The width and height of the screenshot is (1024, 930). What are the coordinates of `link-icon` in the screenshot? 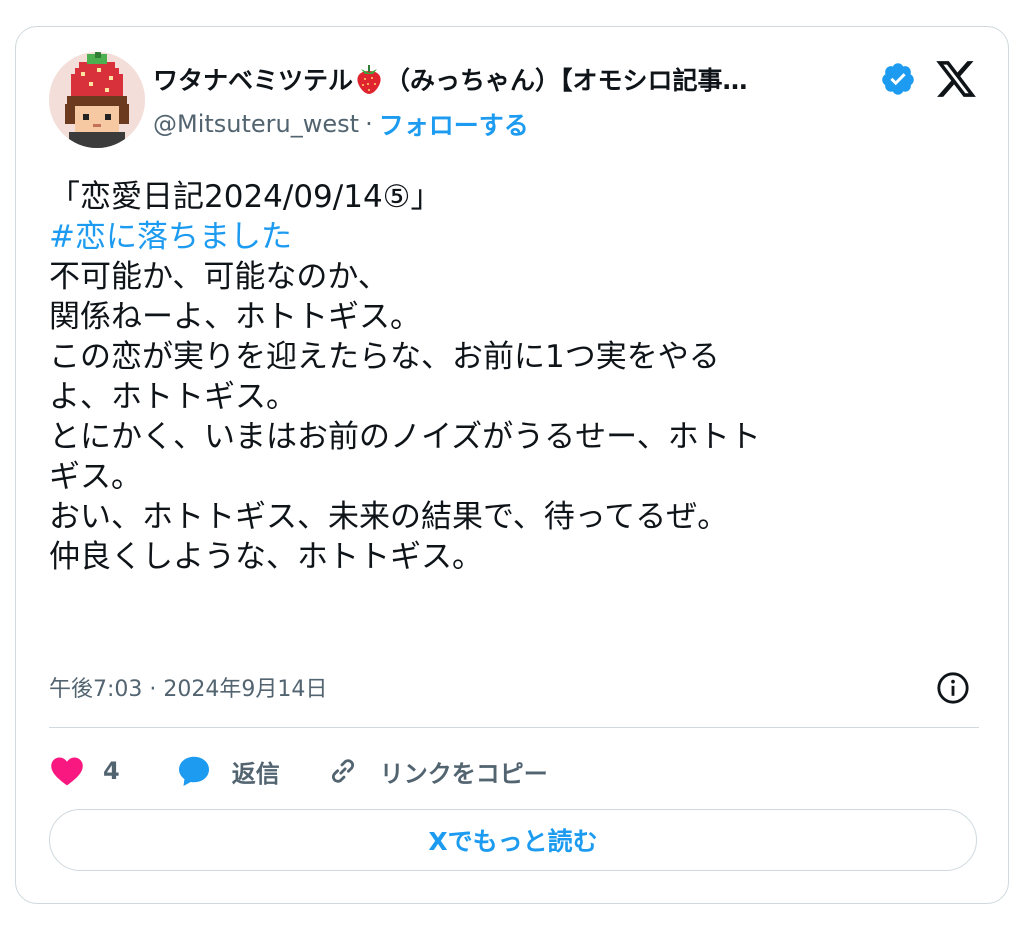 It's located at (342, 771).